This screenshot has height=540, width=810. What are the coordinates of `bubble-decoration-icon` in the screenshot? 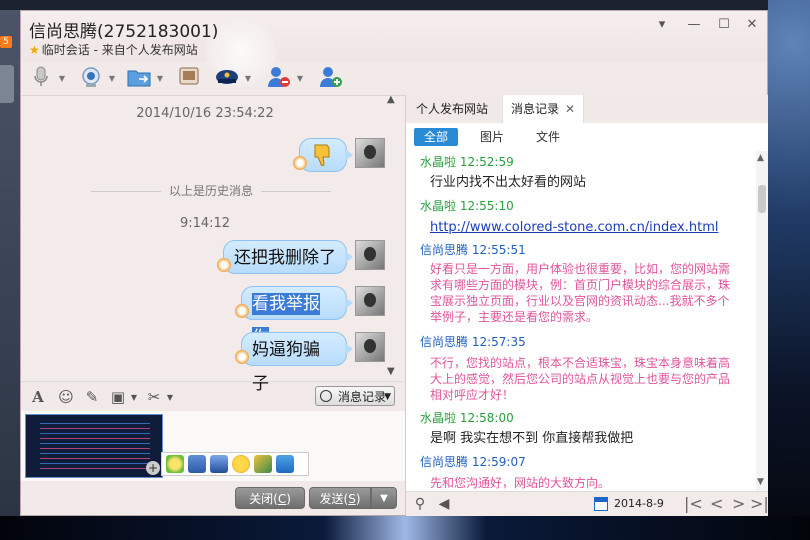 It's located at (300, 163).